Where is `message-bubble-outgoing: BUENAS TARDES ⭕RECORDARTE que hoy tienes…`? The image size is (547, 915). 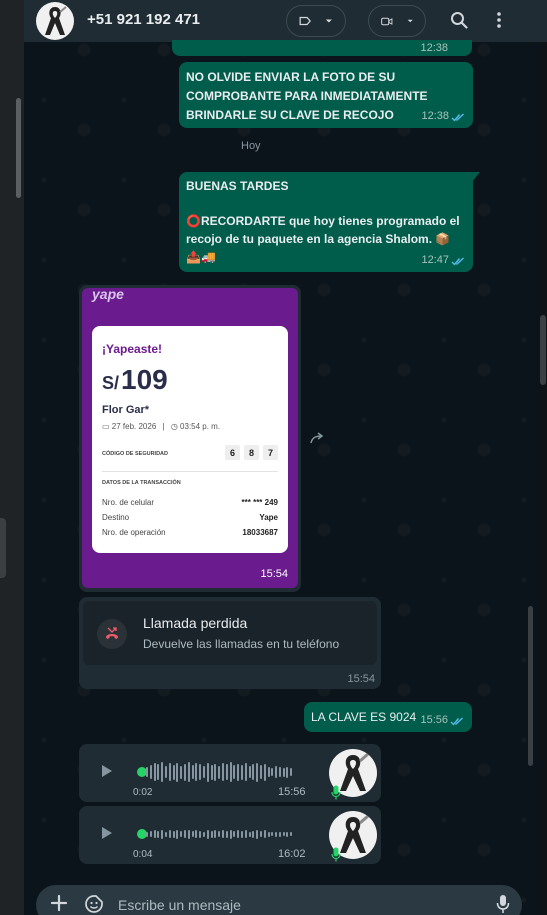
message-bubble-outgoing: BUENAS TARDES ⭕RECORDARTE que hoy tienes… is located at coordinates (329, 222).